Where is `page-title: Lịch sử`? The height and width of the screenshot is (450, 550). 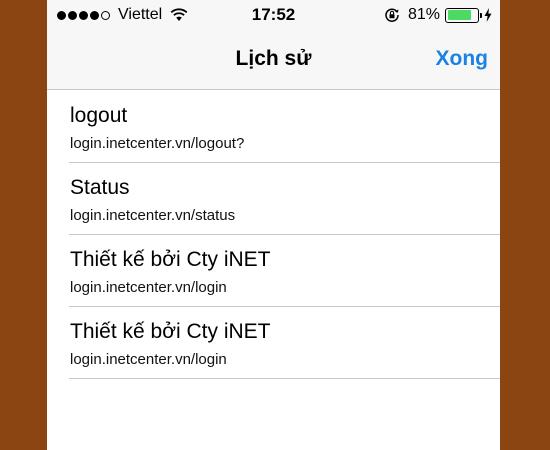 page-title: Lịch sử is located at coordinates (273, 58).